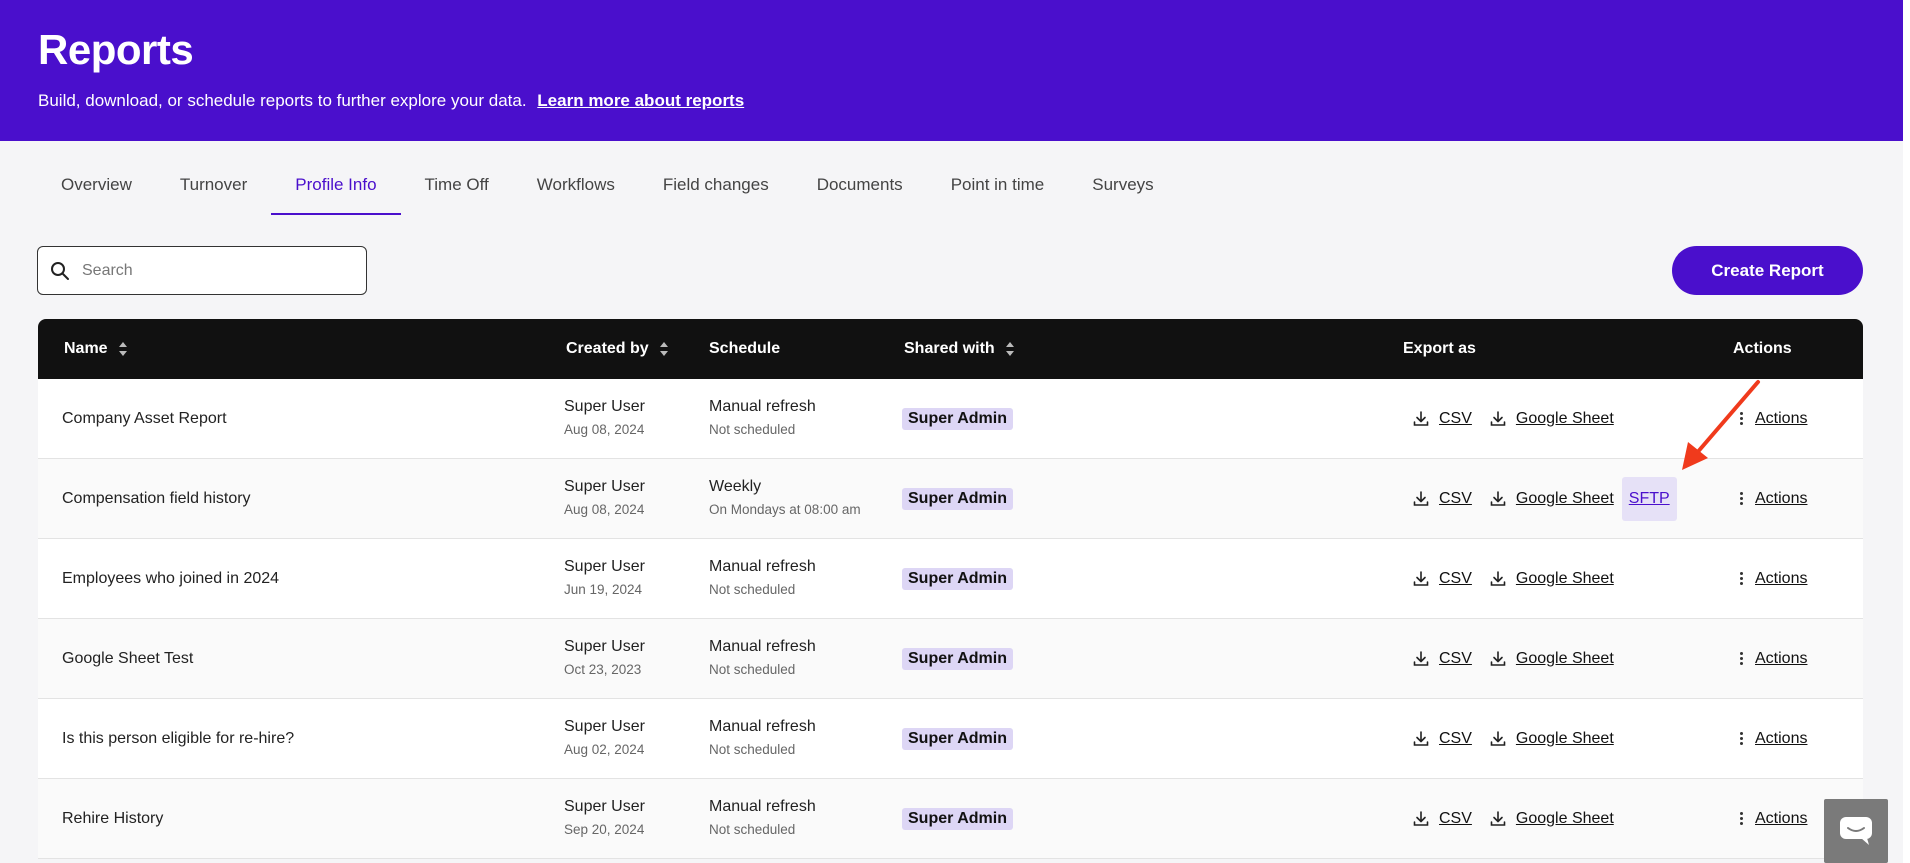 The width and height of the screenshot is (1910, 863). I want to click on col-shared-with: Shared with, so click(959, 349).